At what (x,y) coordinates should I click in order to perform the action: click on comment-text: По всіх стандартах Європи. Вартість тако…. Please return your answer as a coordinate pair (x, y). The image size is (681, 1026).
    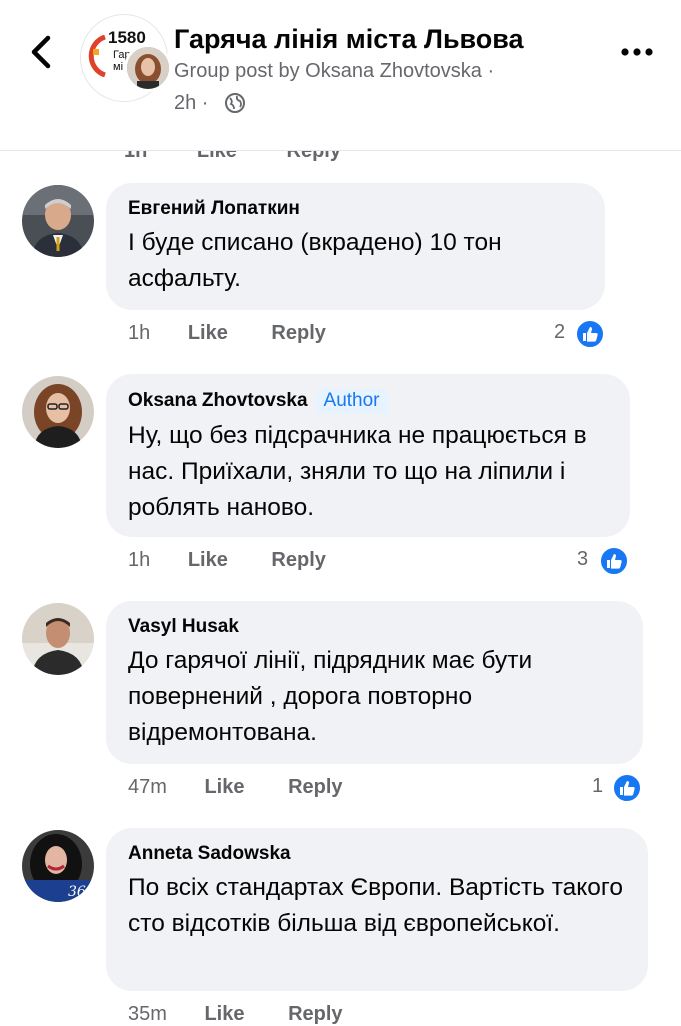
    Looking at the image, I should click on (375, 905).